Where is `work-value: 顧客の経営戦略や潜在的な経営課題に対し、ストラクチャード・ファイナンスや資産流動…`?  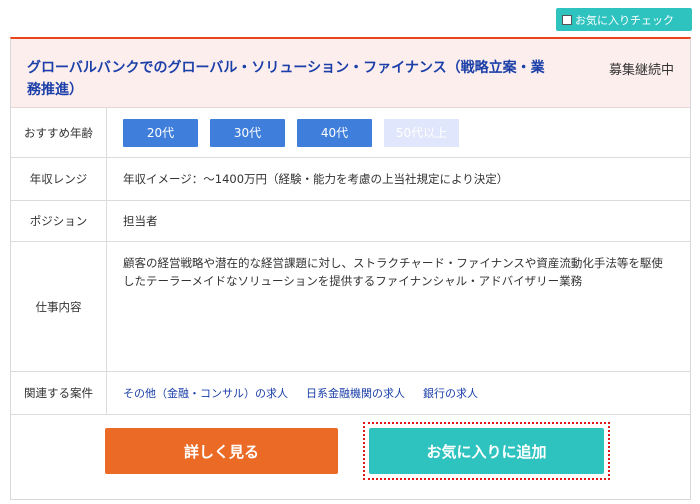 work-value: 顧客の経営戦略や潜在的な経営課題に対し、ストラクチャード・ファイナンスや資産流動… is located at coordinates (393, 272).